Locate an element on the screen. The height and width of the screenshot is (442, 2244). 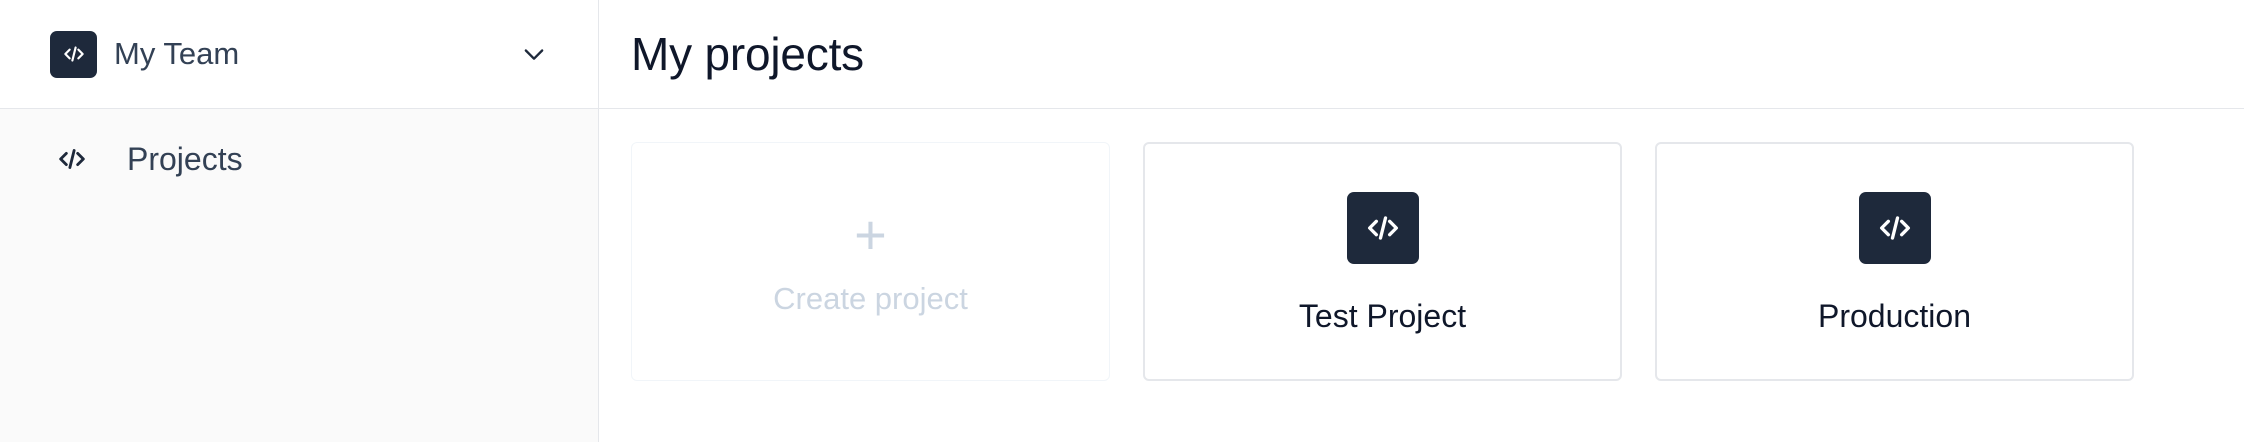
team-name: My Team is located at coordinates (177, 53).